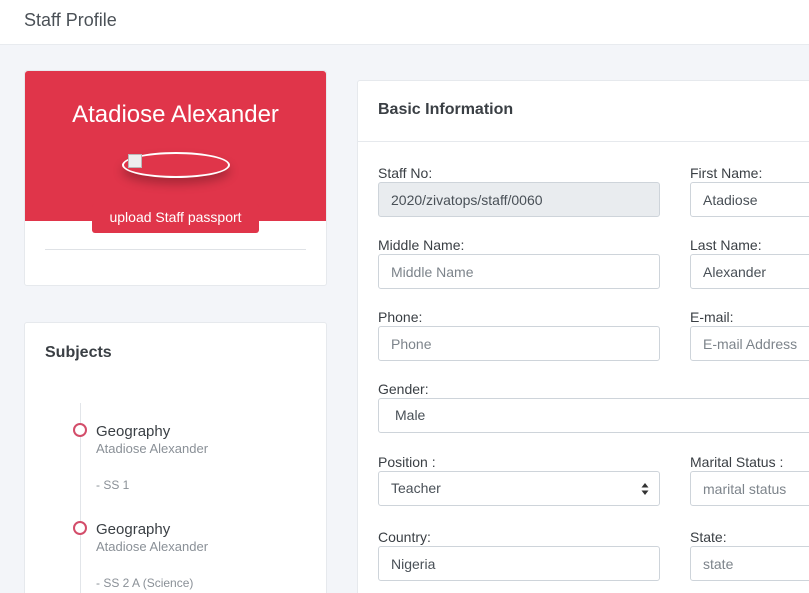 The height and width of the screenshot is (593, 809). Describe the element at coordinates (405, 173) in the screenshot. I see `staff-no-label: Staff No:` at that location.